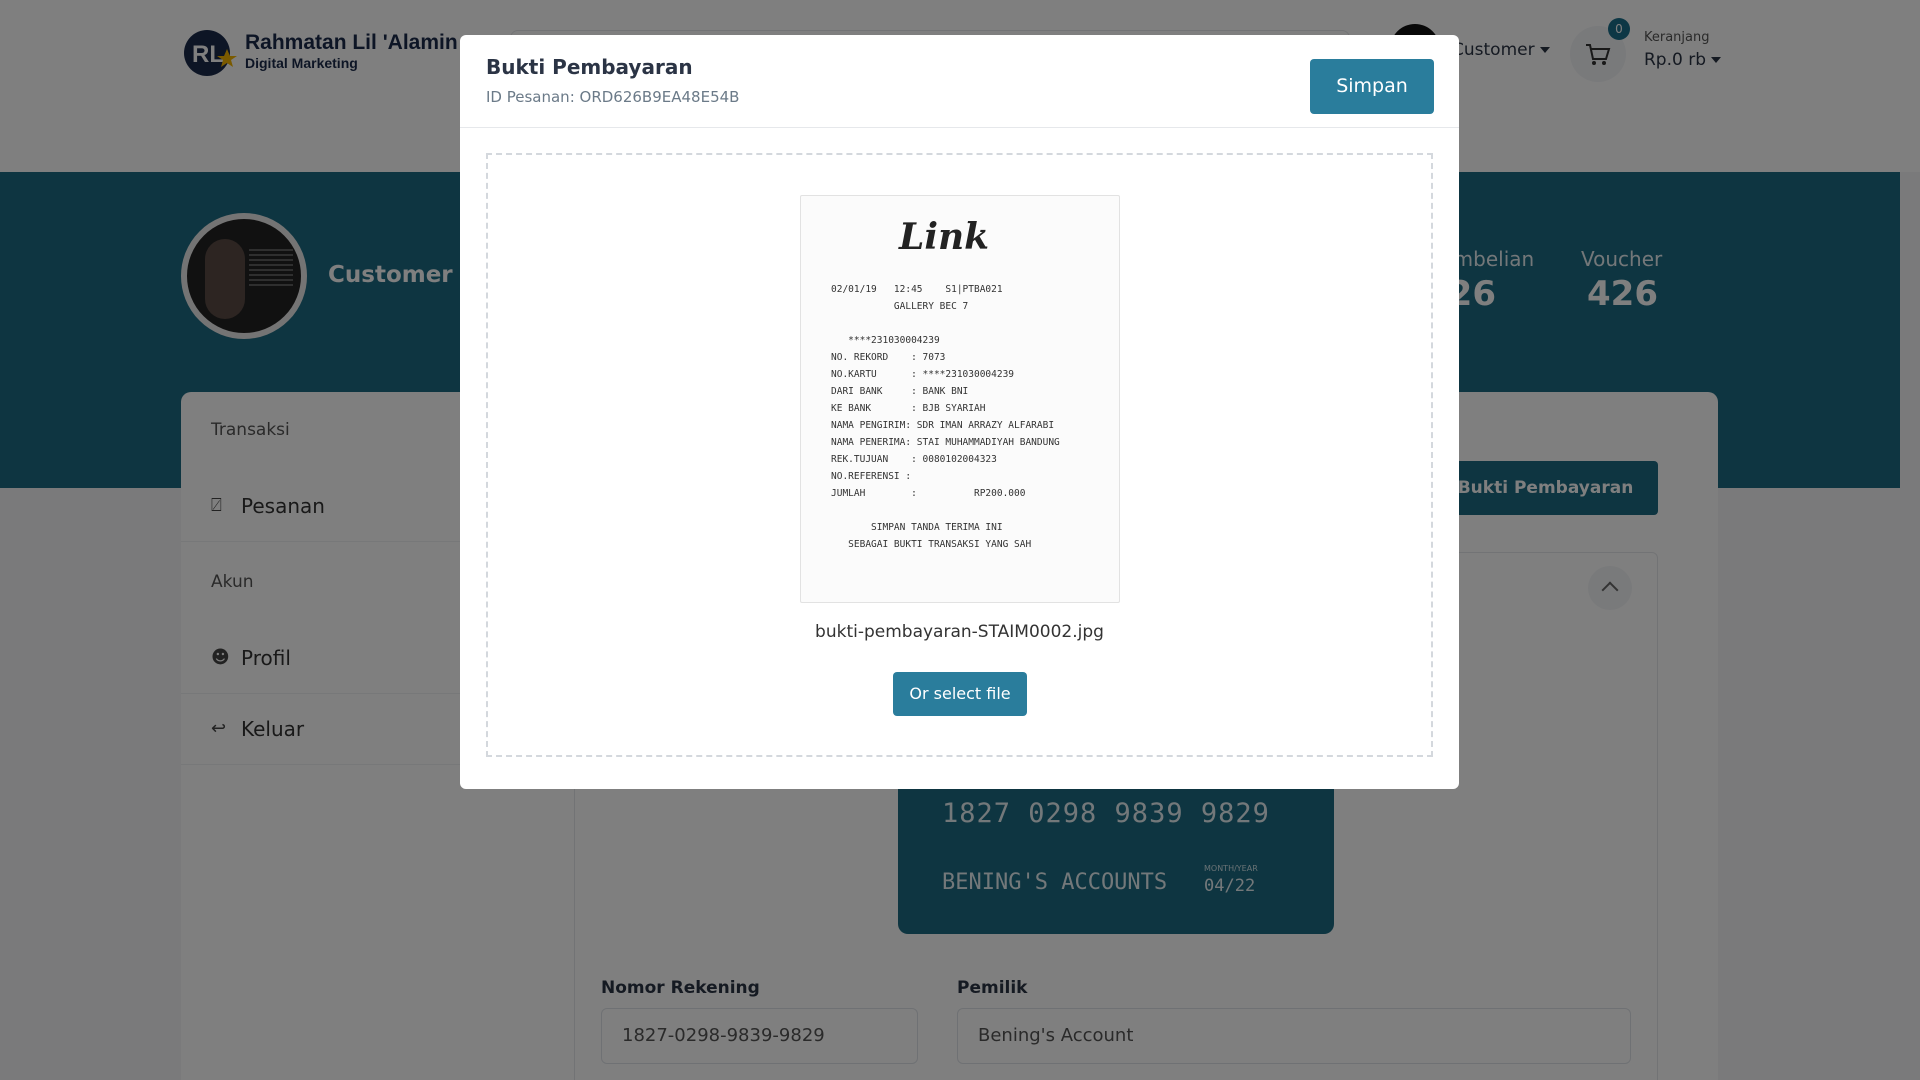  I want to click on receipt-line: KE BANK : BJB SYARIAH, so click(908, 408).